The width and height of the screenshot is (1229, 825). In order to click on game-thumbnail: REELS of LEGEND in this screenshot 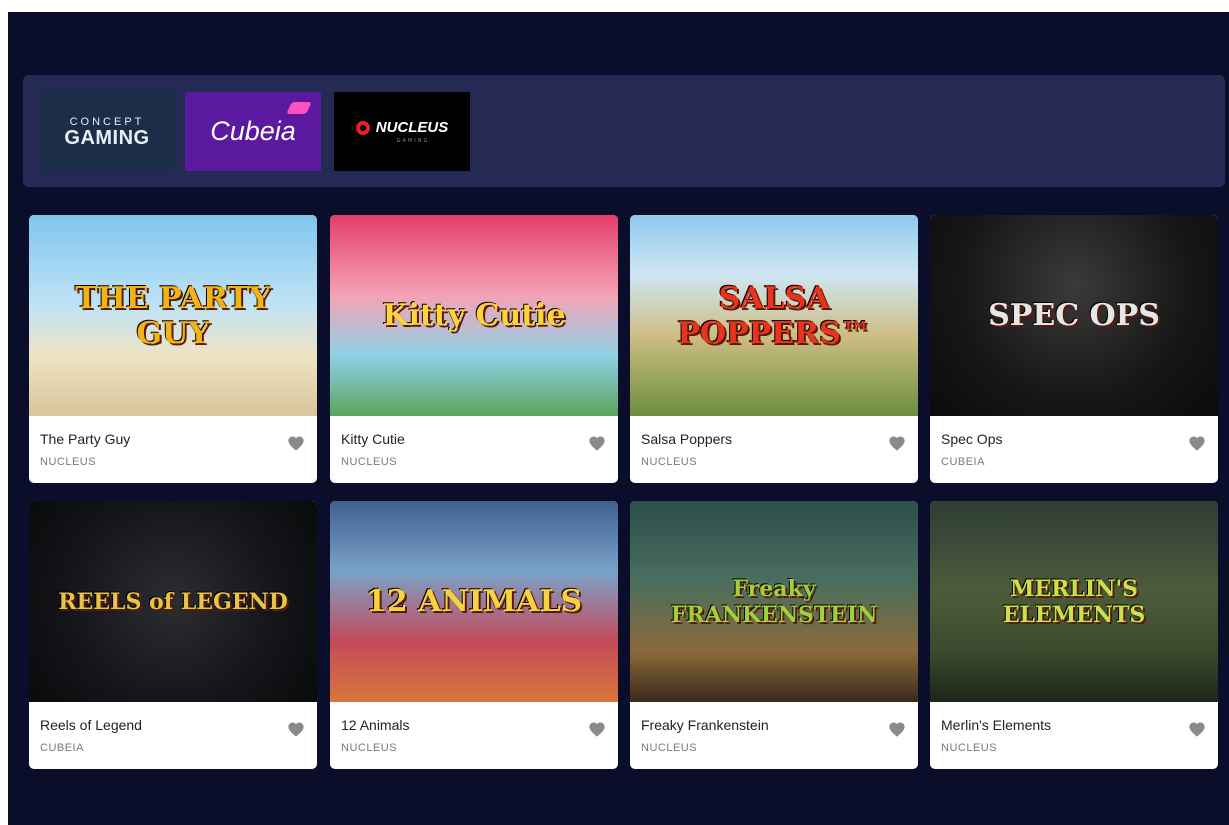, I will do `click(173, 601)`.